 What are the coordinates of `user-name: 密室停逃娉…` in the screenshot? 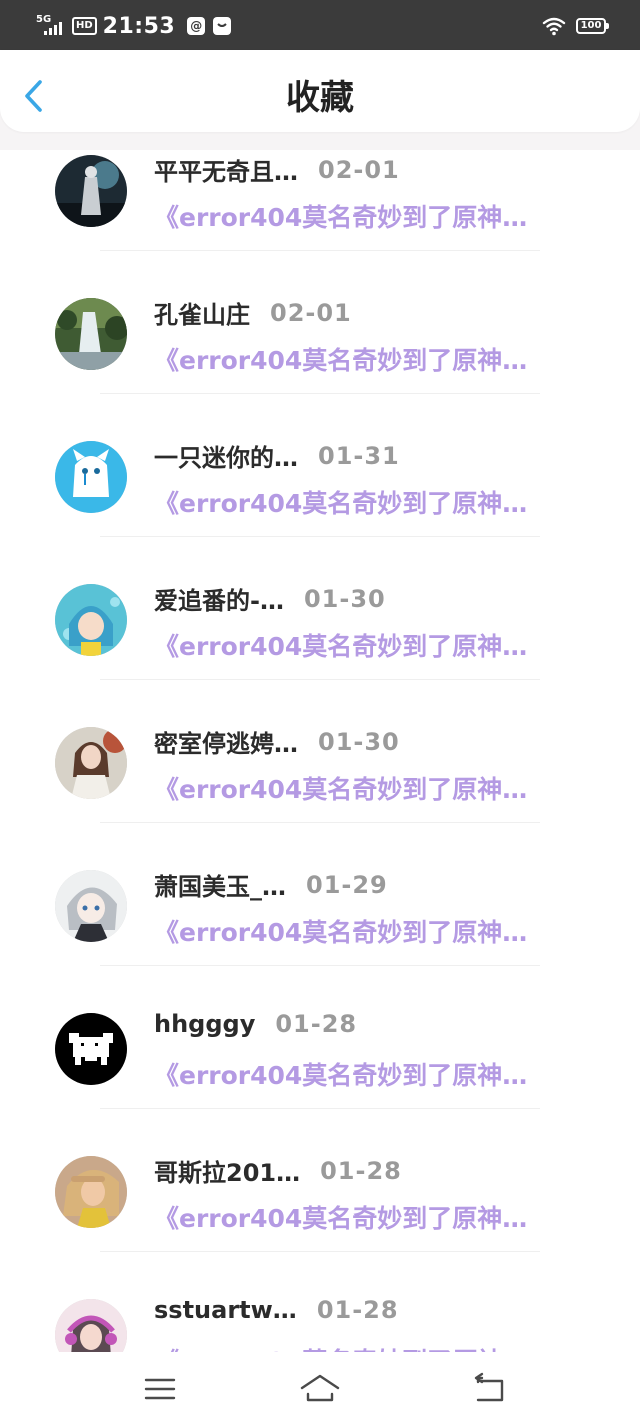 It's located at (226, 744).